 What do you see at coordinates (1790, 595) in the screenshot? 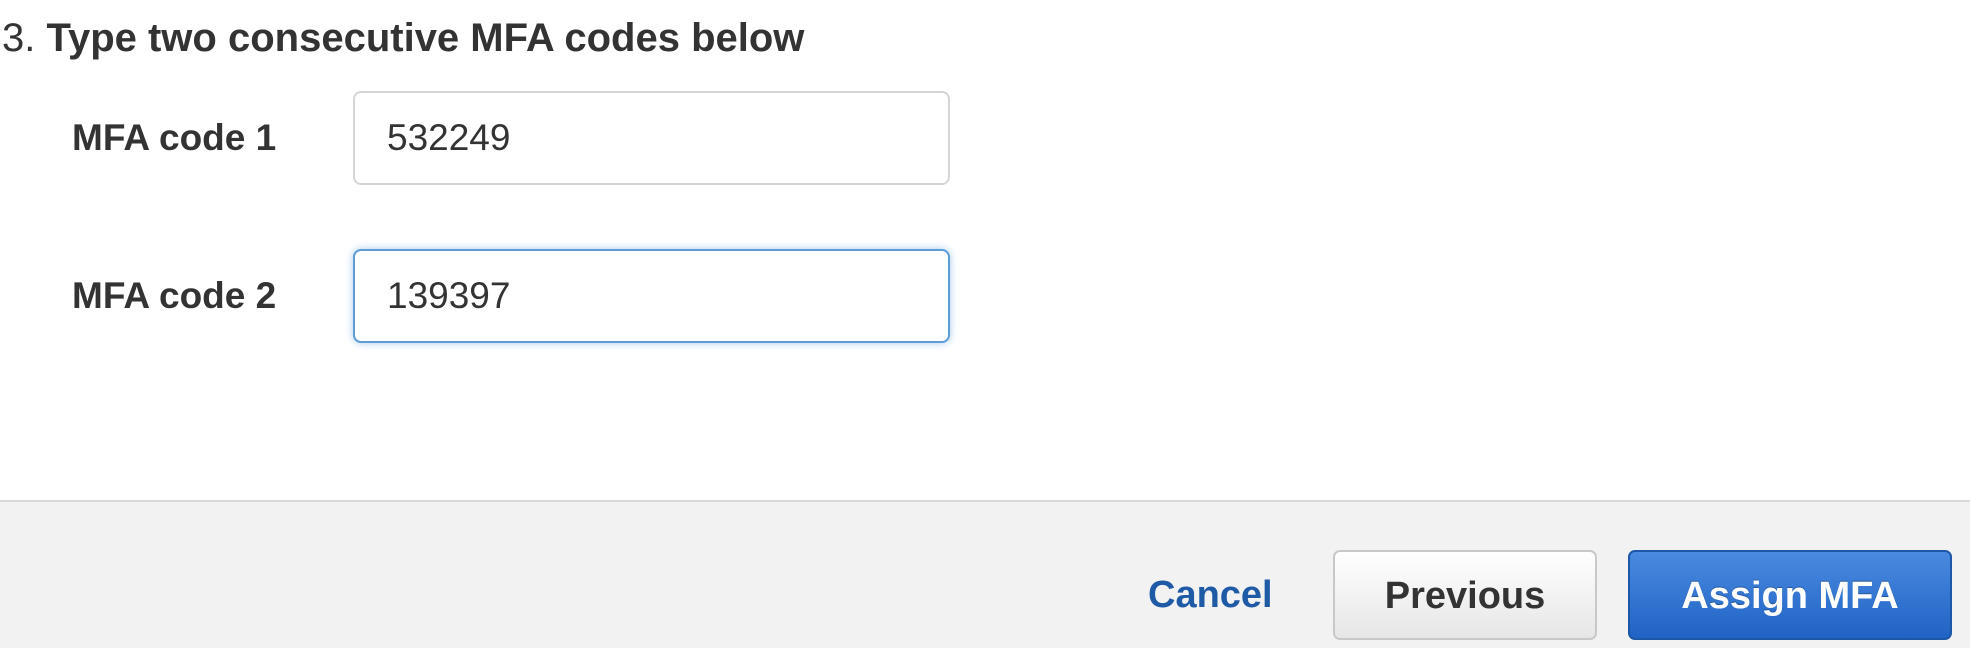
I see `assign-mfa-button: Assign MFA` at bounding box center [1790, 595].